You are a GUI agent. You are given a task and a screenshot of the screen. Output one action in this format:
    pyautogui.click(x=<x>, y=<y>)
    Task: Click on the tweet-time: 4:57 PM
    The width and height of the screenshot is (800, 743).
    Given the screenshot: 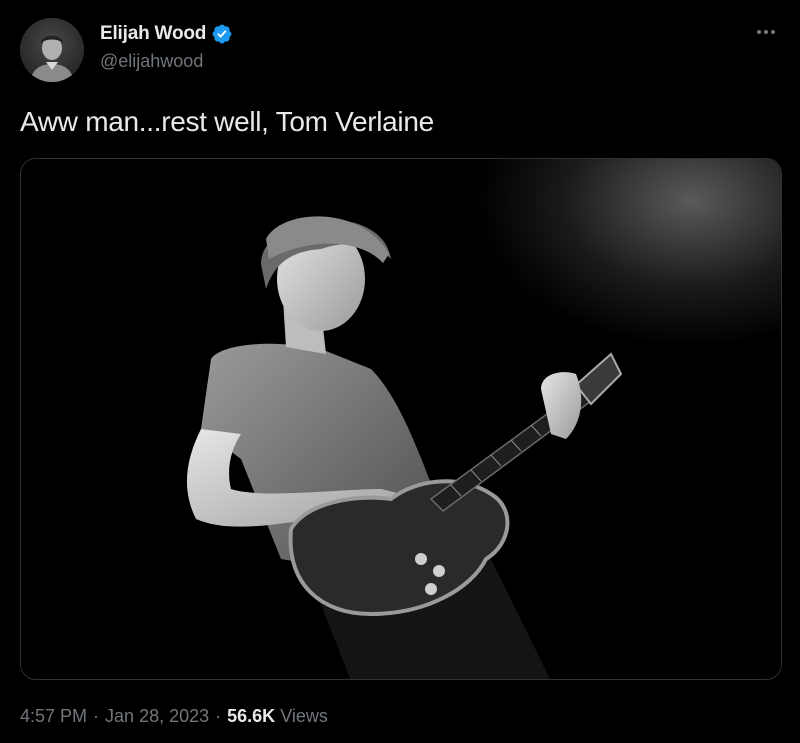 What is the action you would take?
    pyautogui.click(x=53, y=716)
    